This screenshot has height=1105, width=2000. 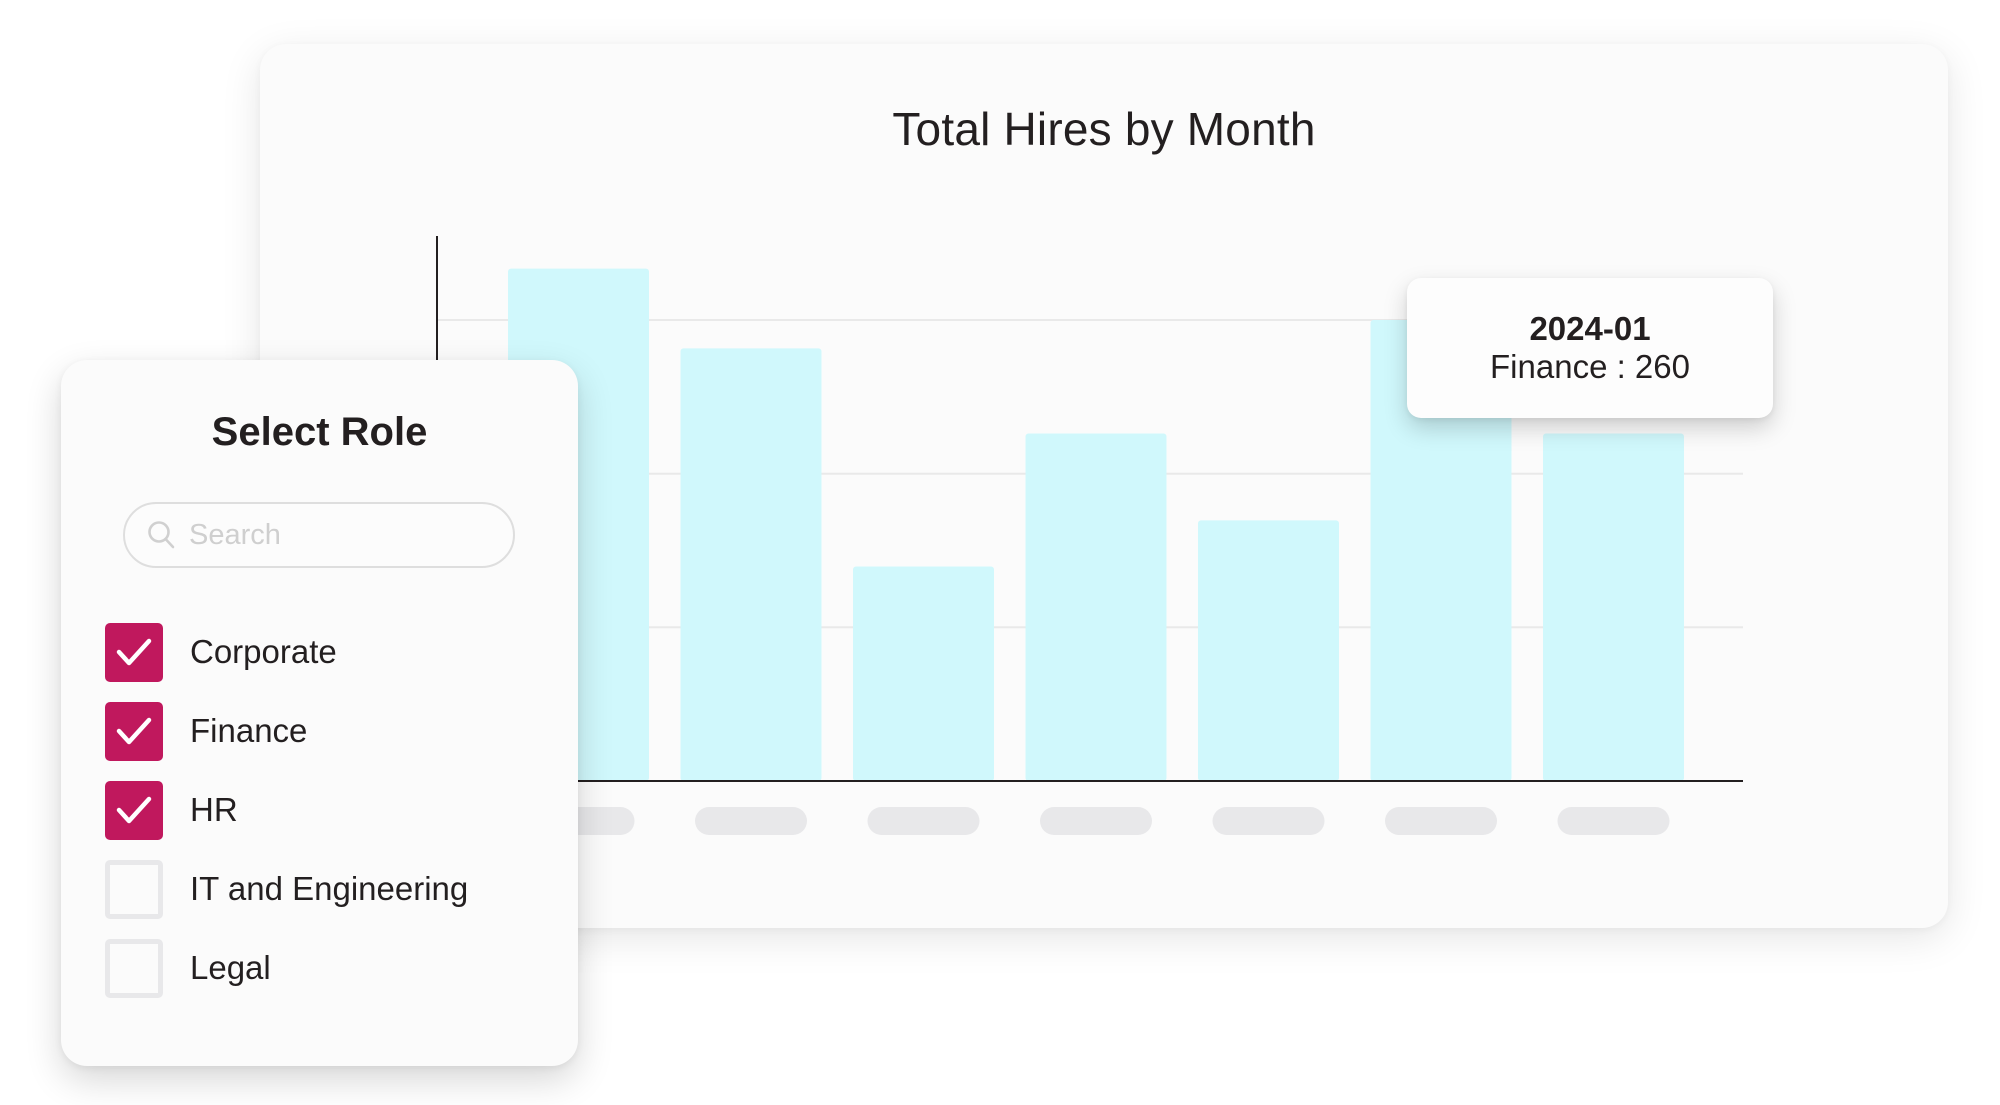 I want to click on role-option-hr: HR, so click(x=171, y=810).